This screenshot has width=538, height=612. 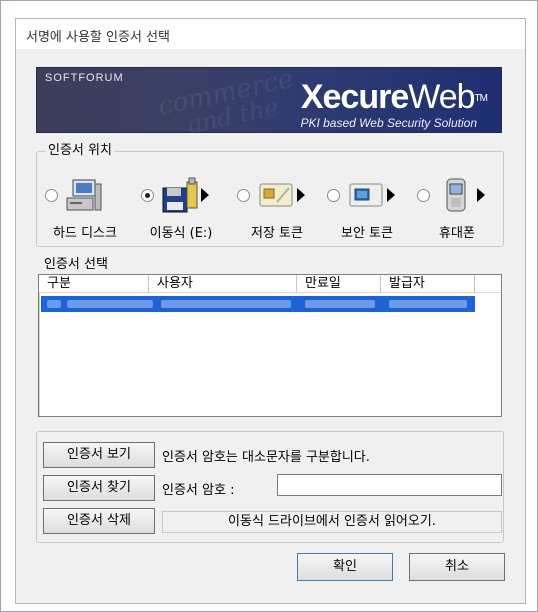 What do you see at coordinates (456, 195) in the screenshot?
I see `mobile-phone-icon` at bounding box center [456, 195].